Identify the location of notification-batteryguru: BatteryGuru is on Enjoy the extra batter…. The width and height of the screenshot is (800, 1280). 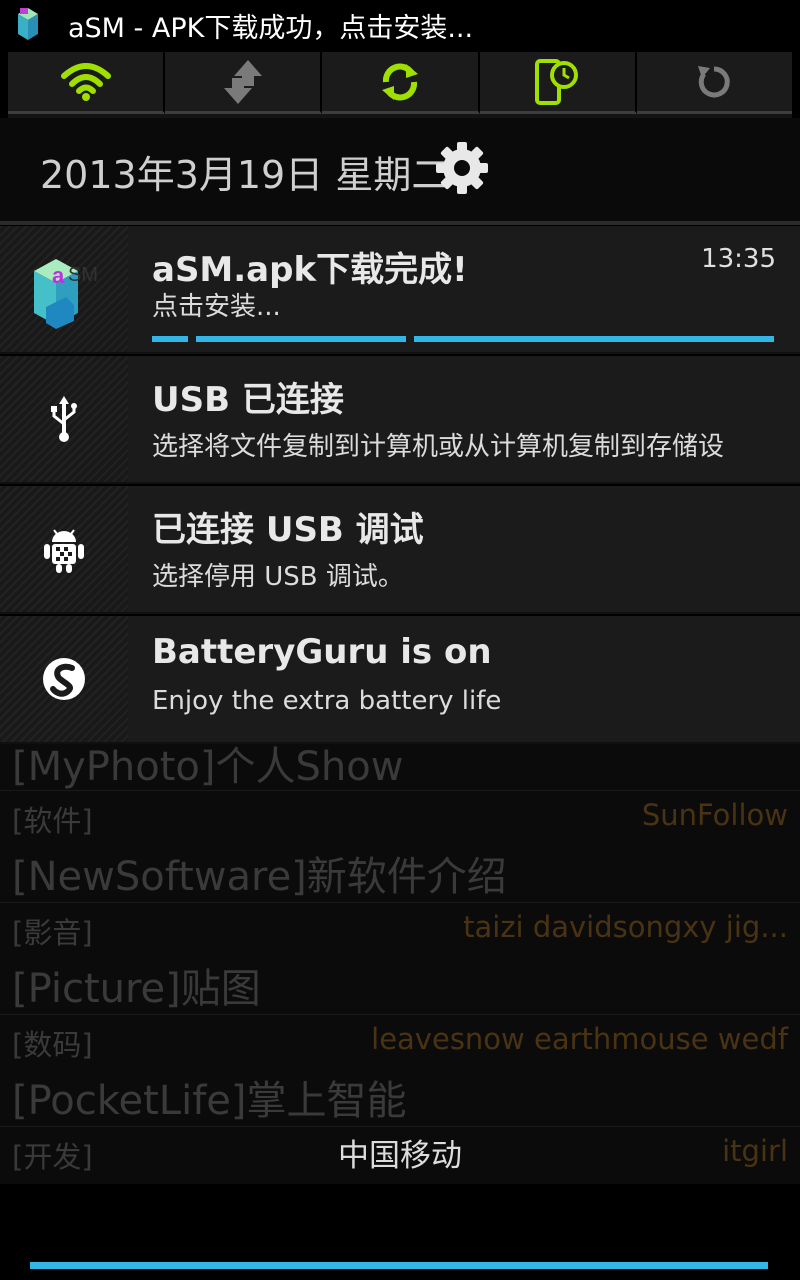
(400, 680).